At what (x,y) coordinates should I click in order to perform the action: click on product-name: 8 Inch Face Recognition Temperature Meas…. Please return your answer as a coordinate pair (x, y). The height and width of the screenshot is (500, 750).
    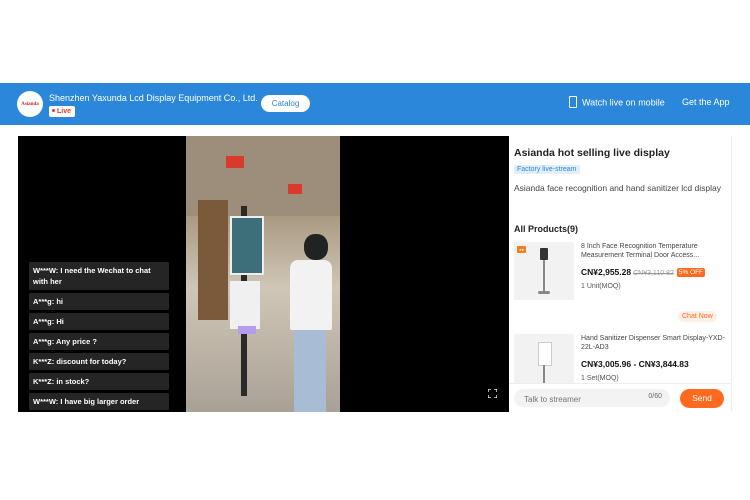
    Looking at the image, I should click on (653, 251).